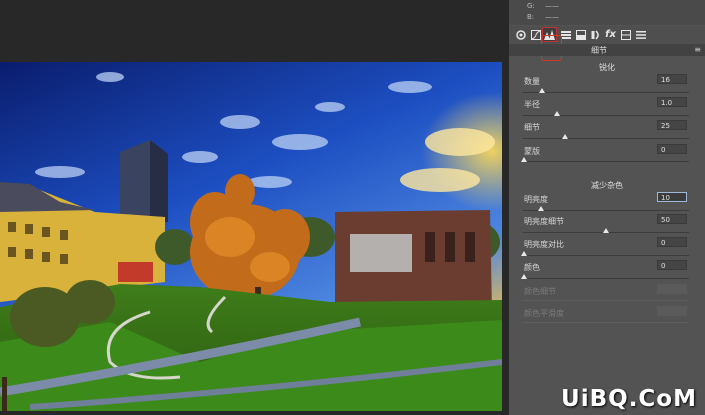  What do you see at coordinates (606, 322) in the screenshot?
I see `color-smoothness-slider-track` at bounding box center [606, 322].